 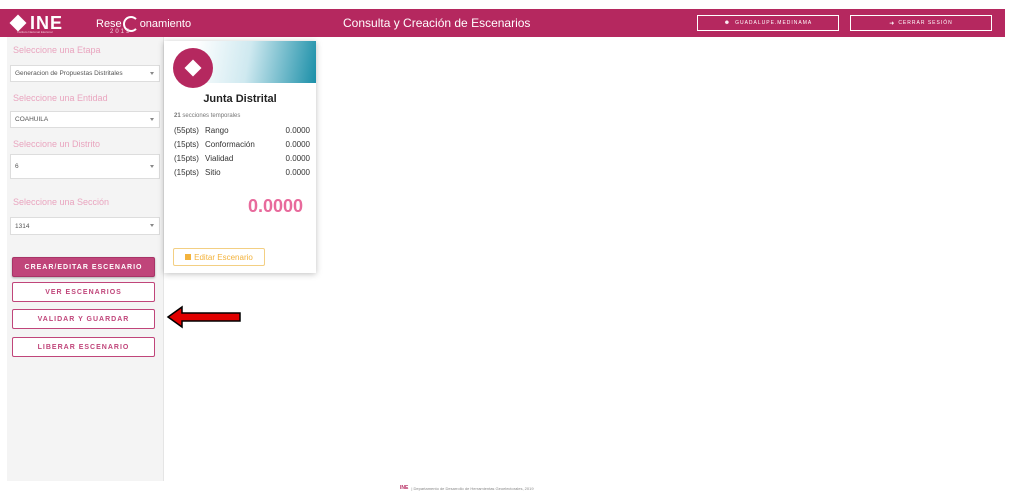 What do you see at coordinates (85, 166) in the screenshot?
I see `distrito-select: 6` at bounding box center [85, 166].